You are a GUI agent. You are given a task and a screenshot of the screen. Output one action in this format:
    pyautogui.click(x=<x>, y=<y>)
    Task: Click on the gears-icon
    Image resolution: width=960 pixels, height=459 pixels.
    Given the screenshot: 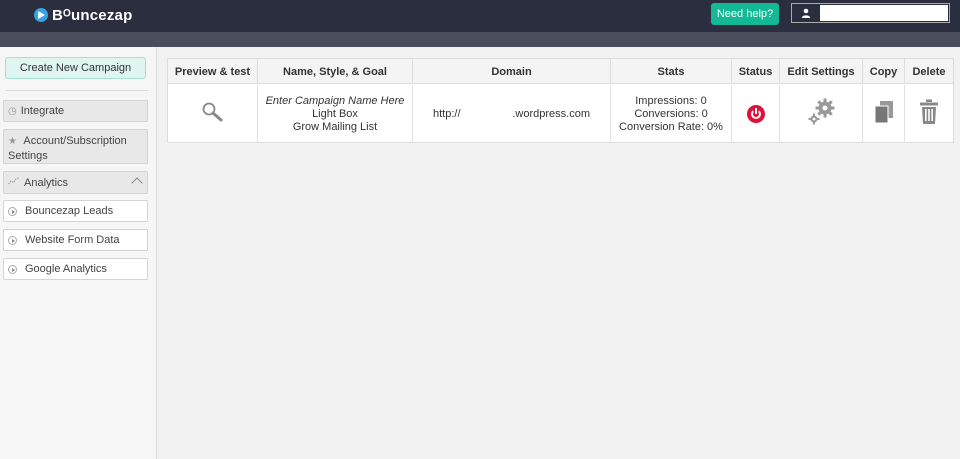 What is the action you would take?
    pyautogui.click(x=821, y=114)
    